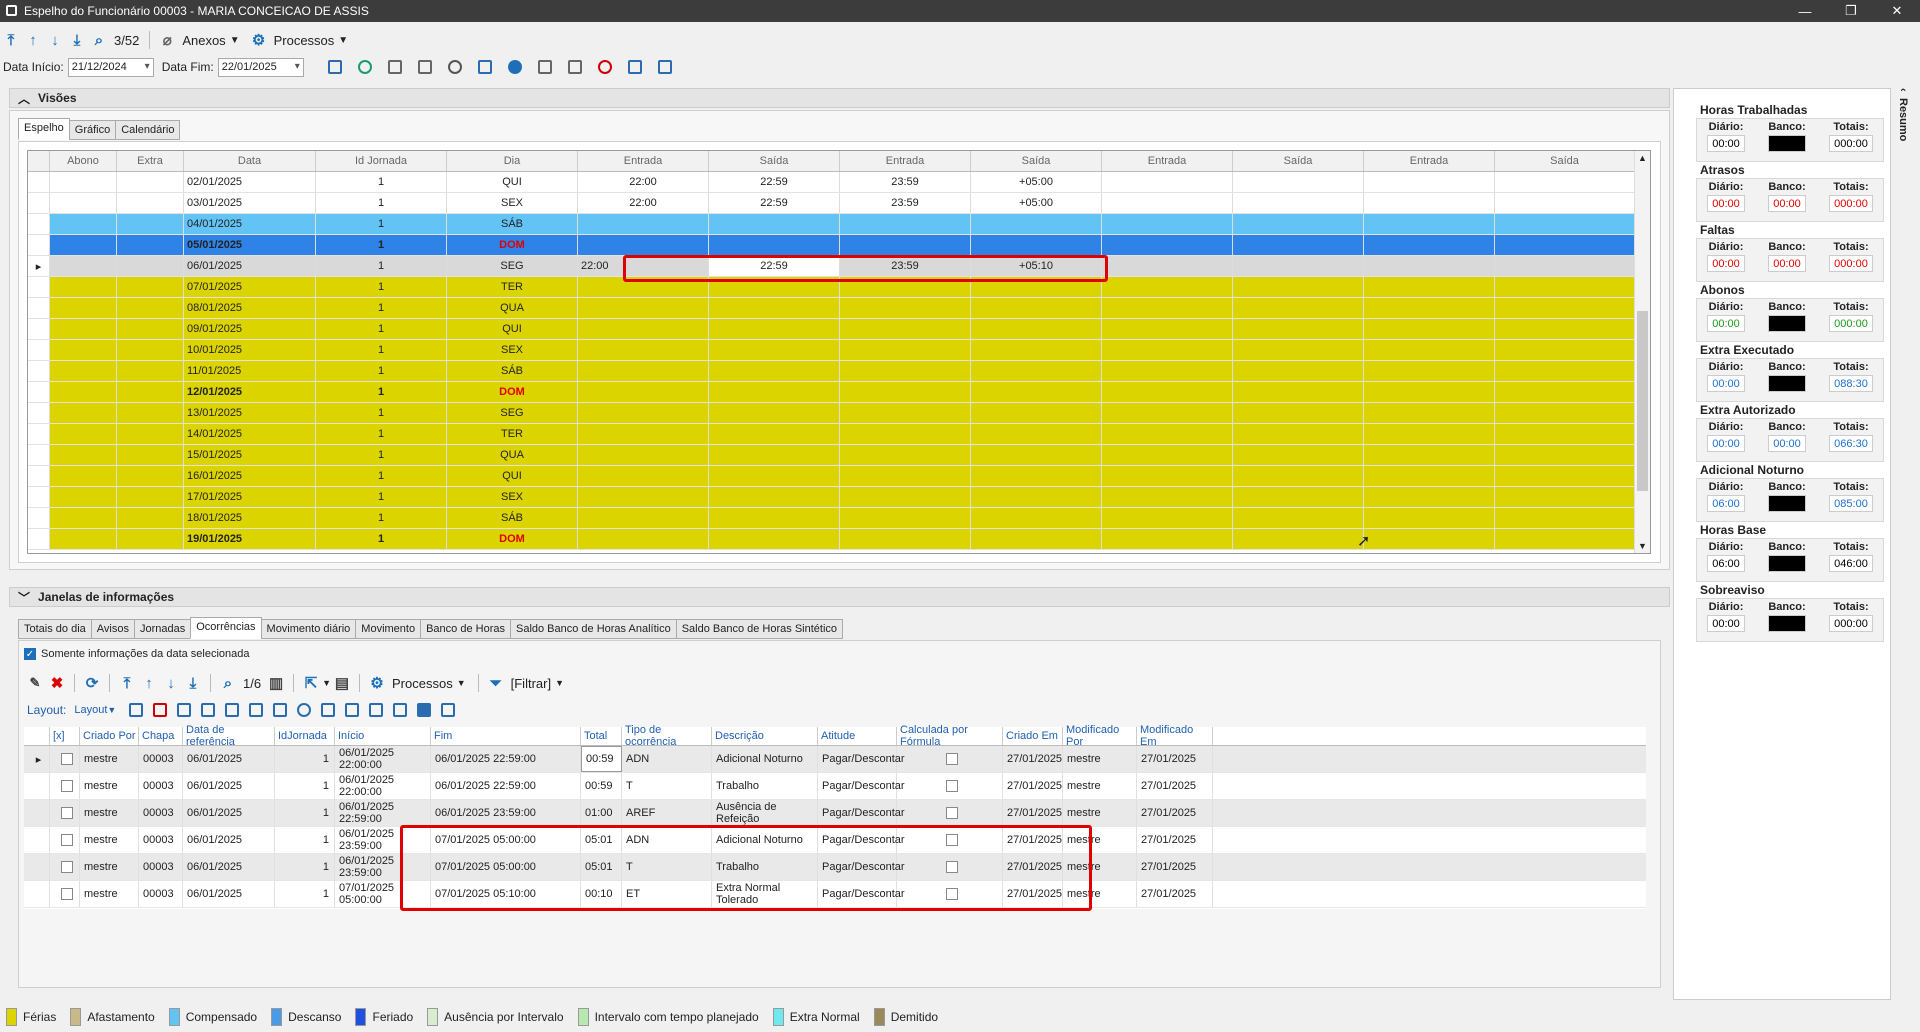 This screenshot has height=1032, width=1920. What do you see at coordinates (109, 736) in the screenshot?
I see `column-header: Criado Por` at bounding box center [109, 736].